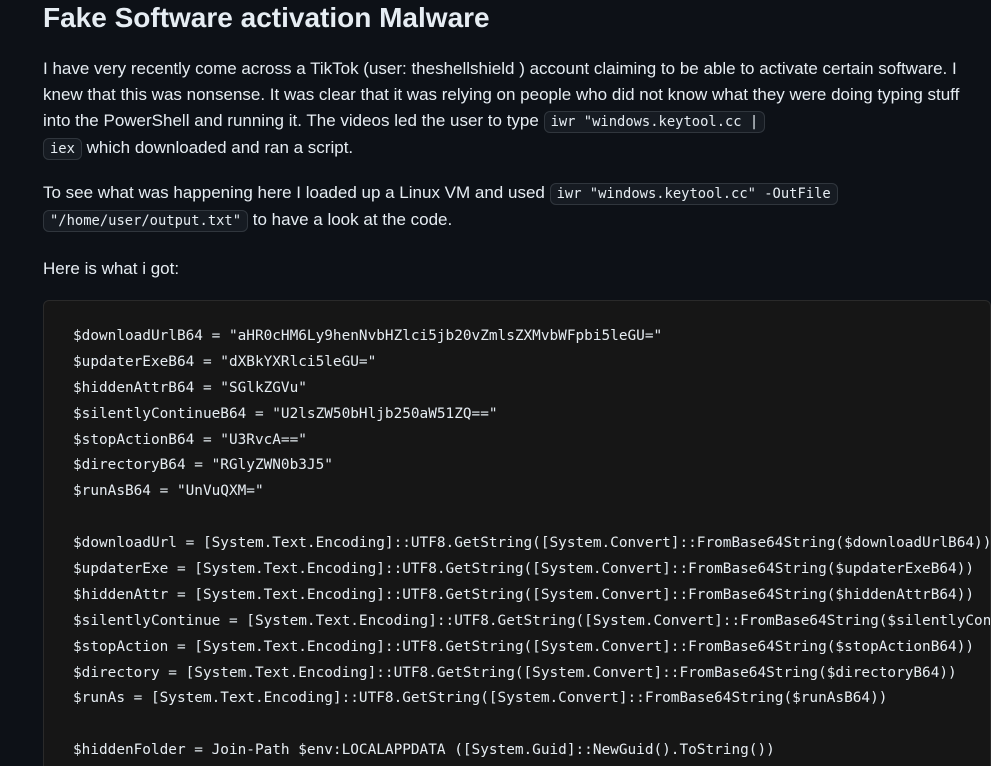  I want to click on inline-code-iwr-command: iwr "windows.keytool.cc |, so click(654, 122).